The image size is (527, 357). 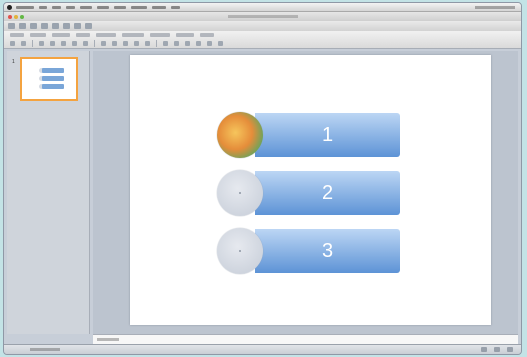 I want to click on view-buttons, so click(x=493, y=349).